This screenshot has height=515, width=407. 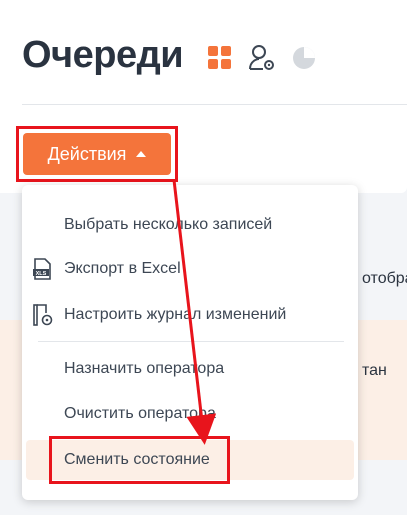 I want to click on menu-item-label: Настроить журнал изменений, so click(x=175, y=314).